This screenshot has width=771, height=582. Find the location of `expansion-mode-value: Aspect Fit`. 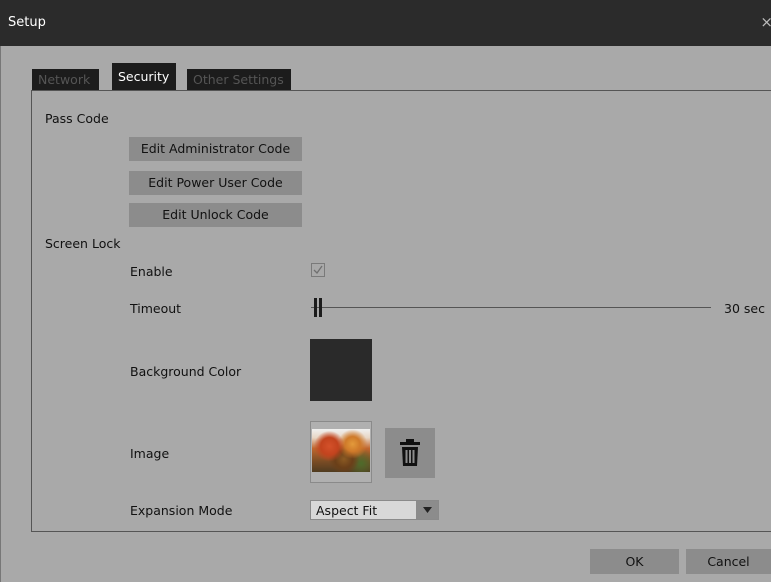

expansion-mode-value: Aspect Fit is located at coordinates (347, 510).